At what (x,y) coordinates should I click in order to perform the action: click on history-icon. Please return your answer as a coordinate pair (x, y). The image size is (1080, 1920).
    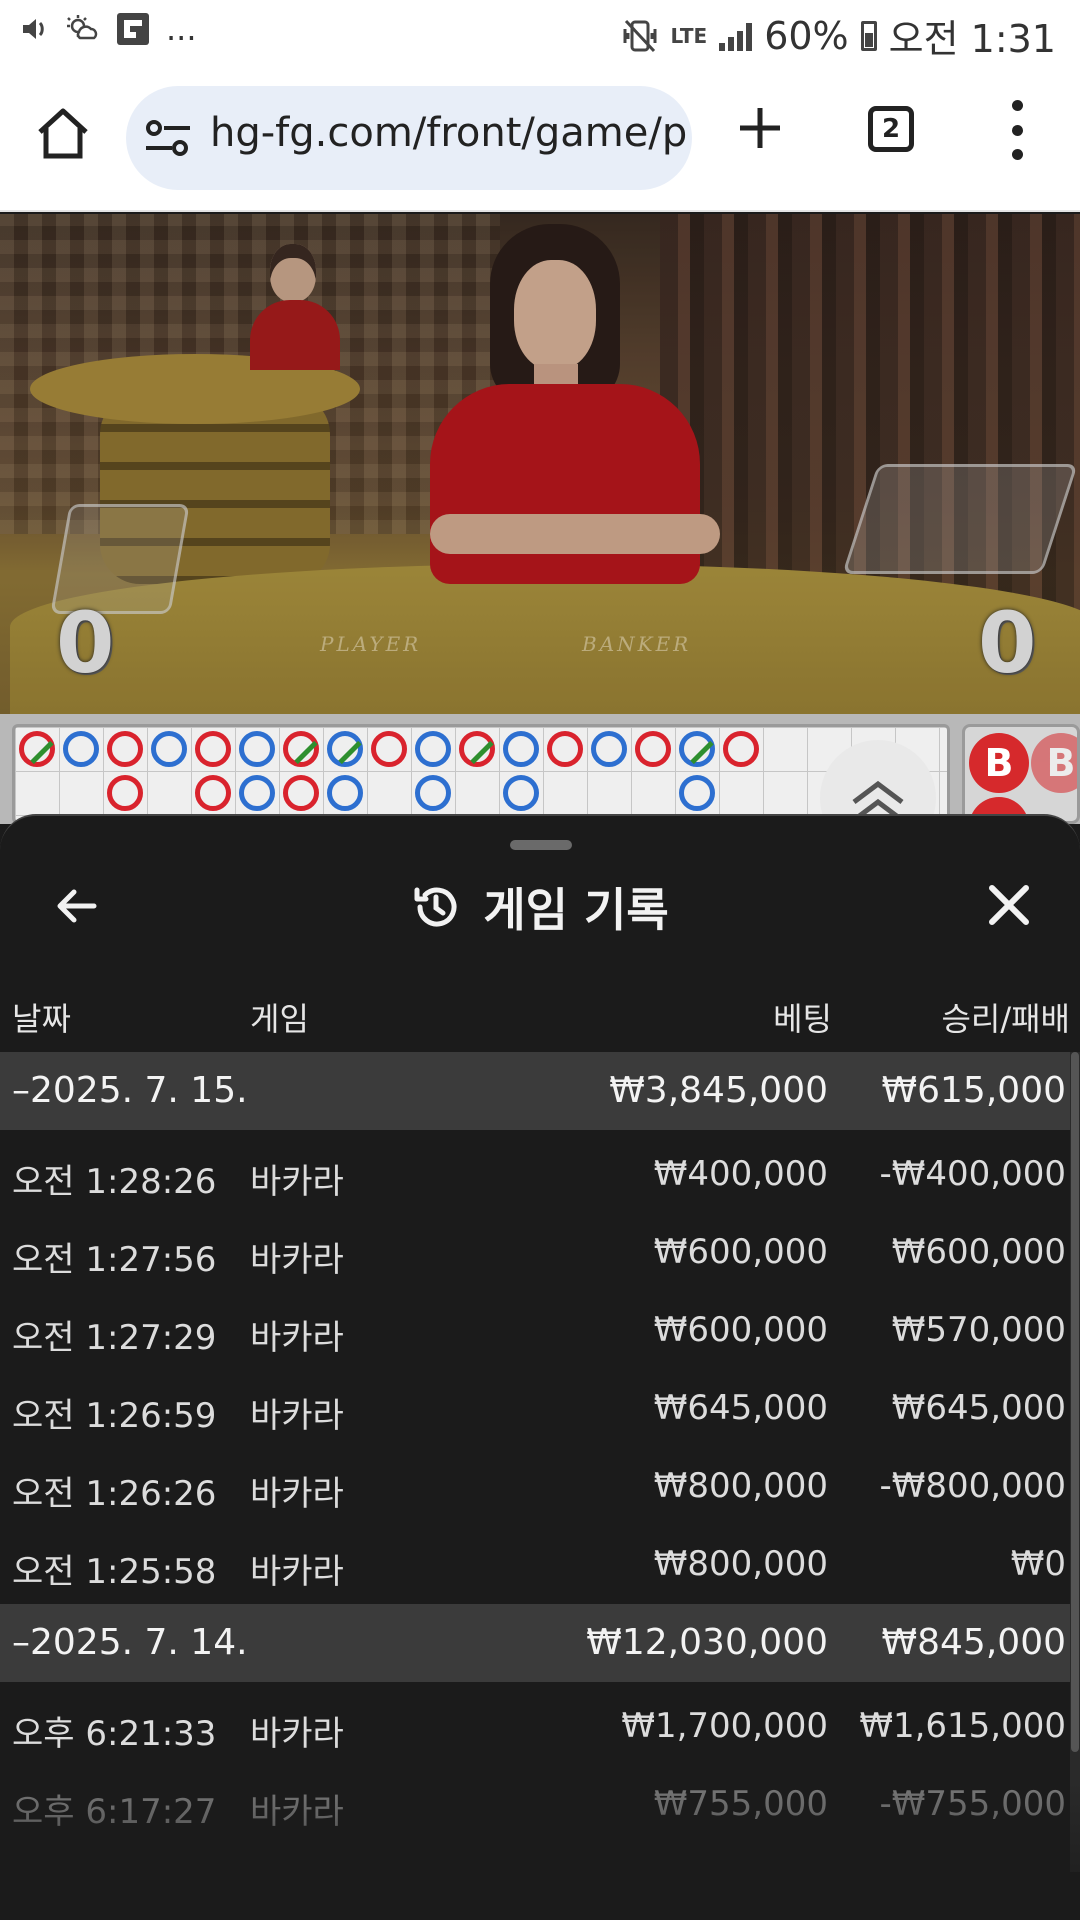
    Looking at the image, I should click on (435, 907).